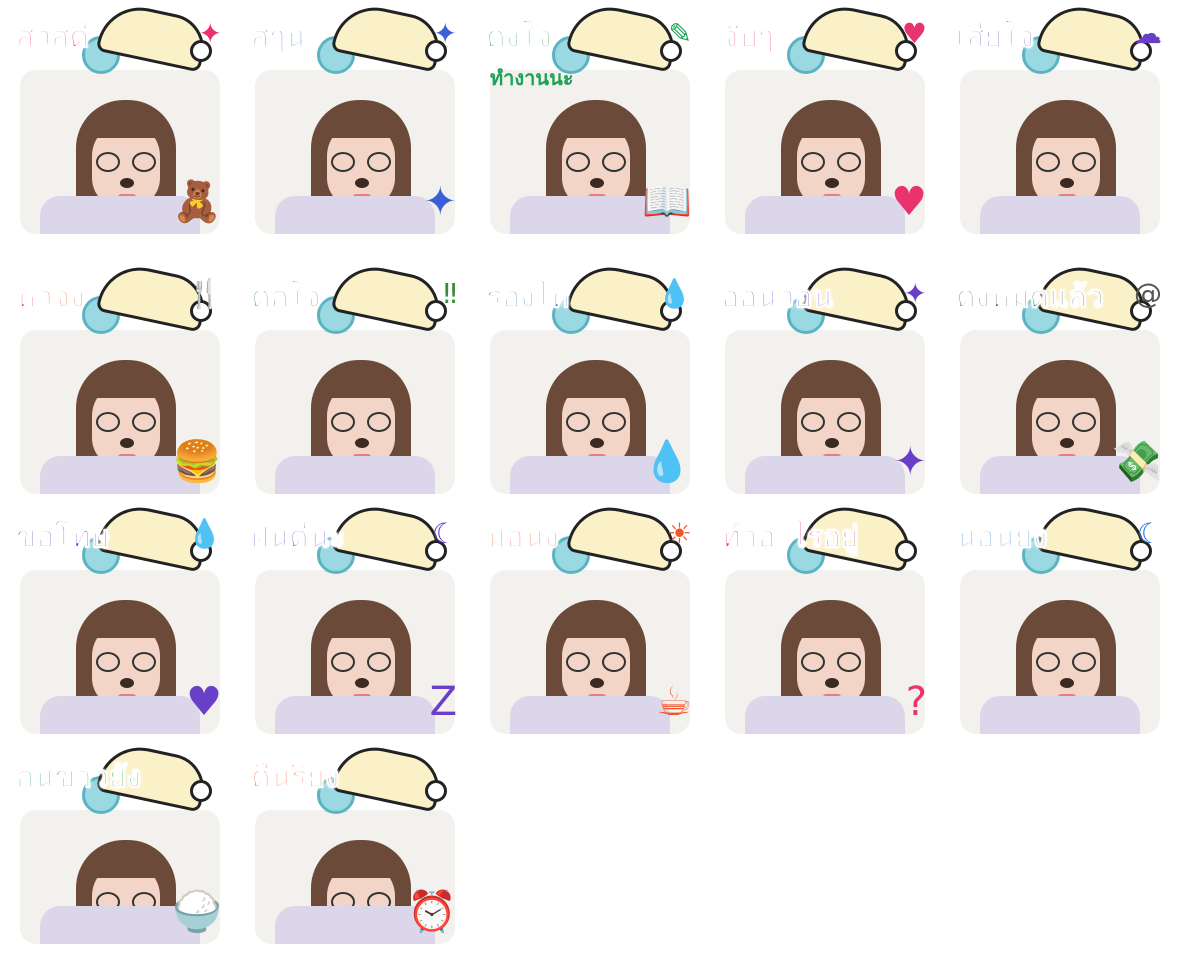  Describe the element at coordinates (1060, 379) in the screenshot. I see `sticker: ตังหมดแล้ว 💸 @` at that location.